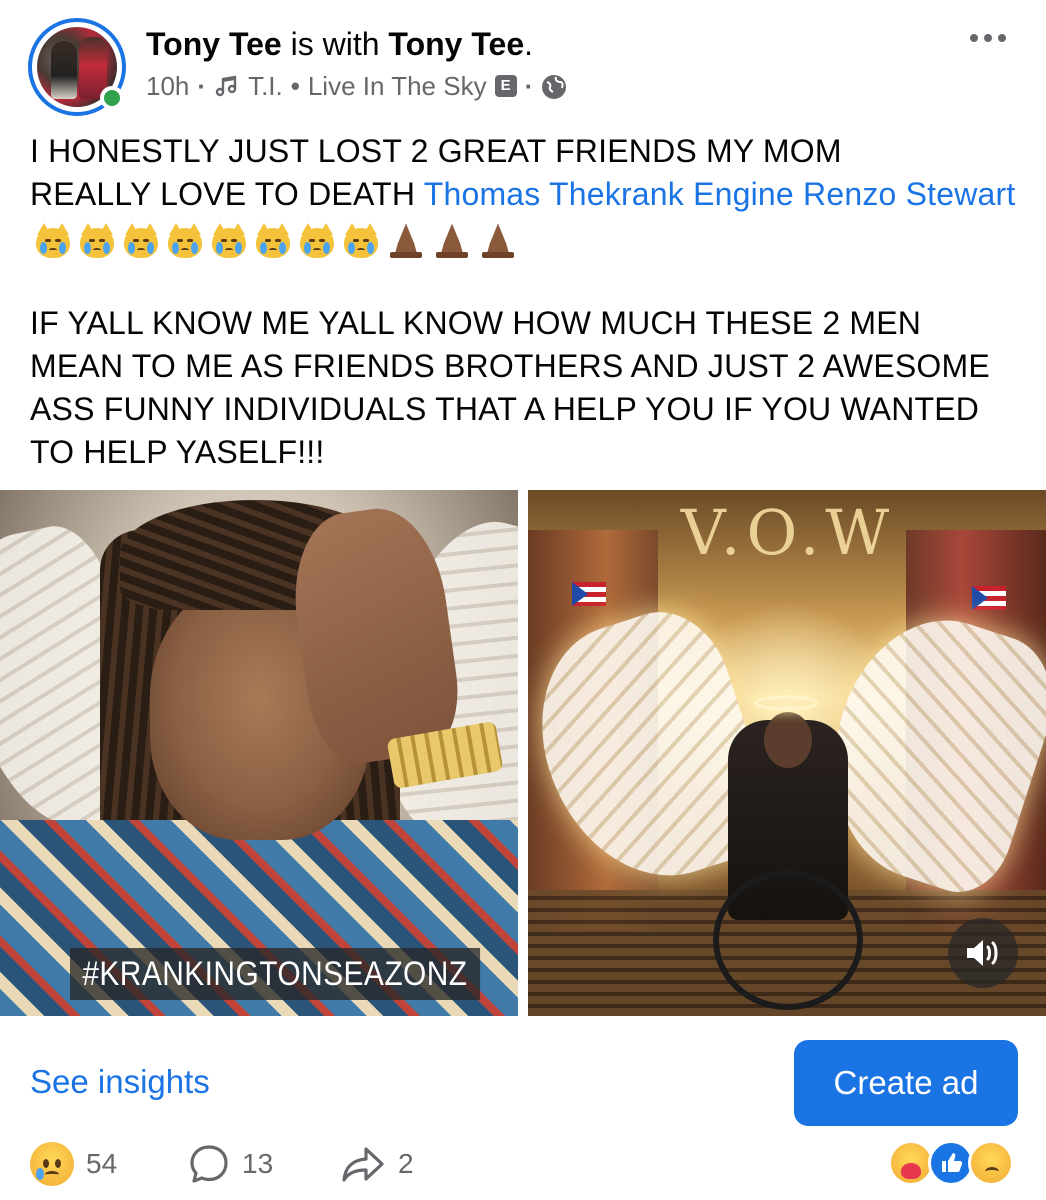  What do you see at coordinates (988, 38) in the screenshot?
I see `more-options-button` at bounding box center [988, 38].